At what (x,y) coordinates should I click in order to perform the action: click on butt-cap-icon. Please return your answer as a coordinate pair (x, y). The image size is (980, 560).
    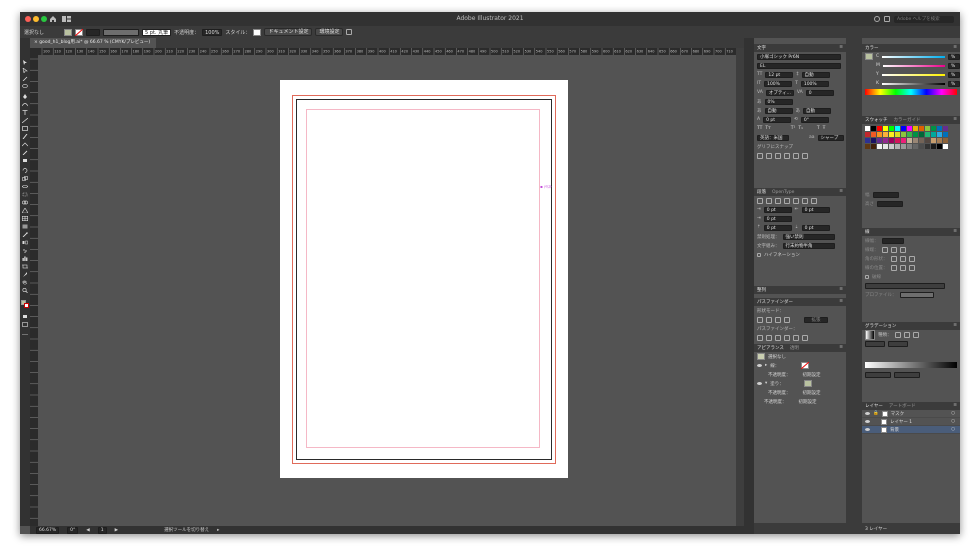
    Looking at the image, I should click on (884, 249).